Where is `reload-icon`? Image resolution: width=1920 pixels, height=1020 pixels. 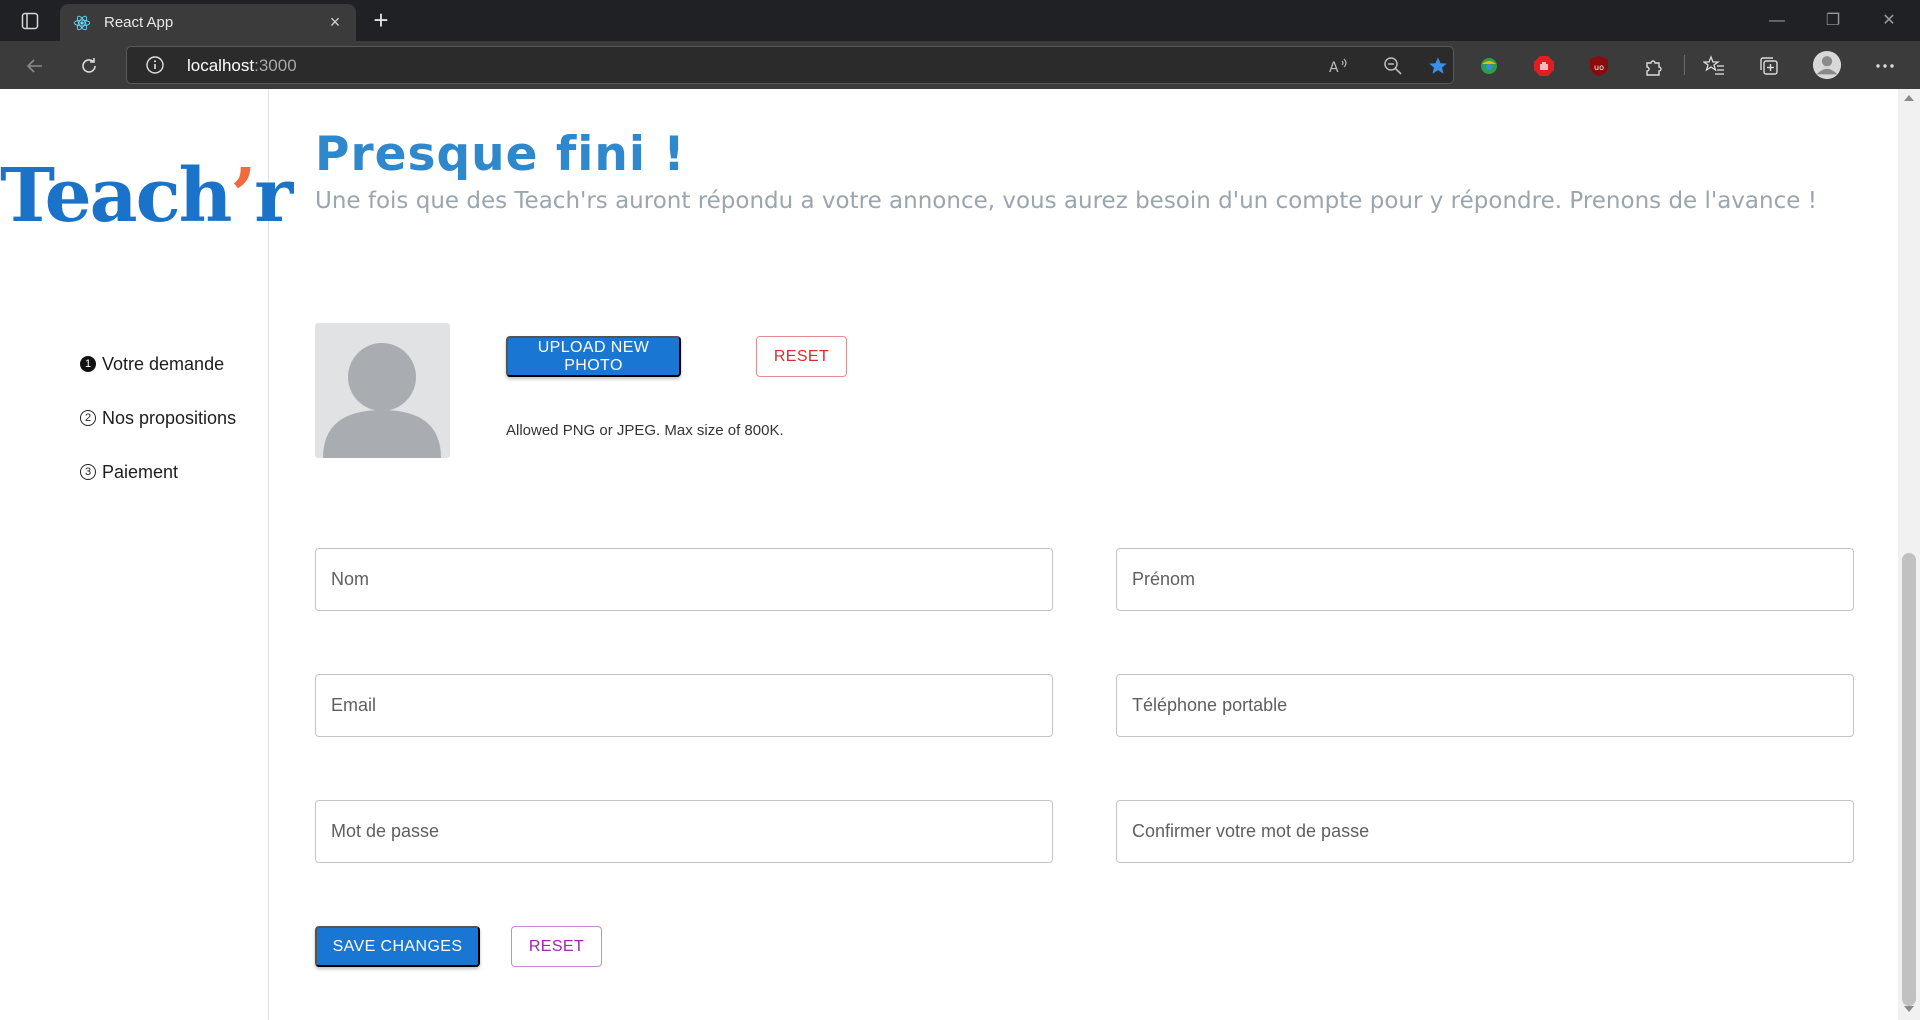
reload-icon is located at coordinates (89, 66).